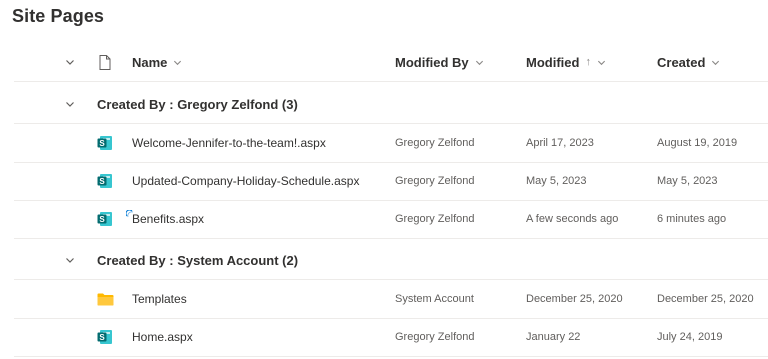  I want to click on modified-by-value: System Account, so click(434, 299).